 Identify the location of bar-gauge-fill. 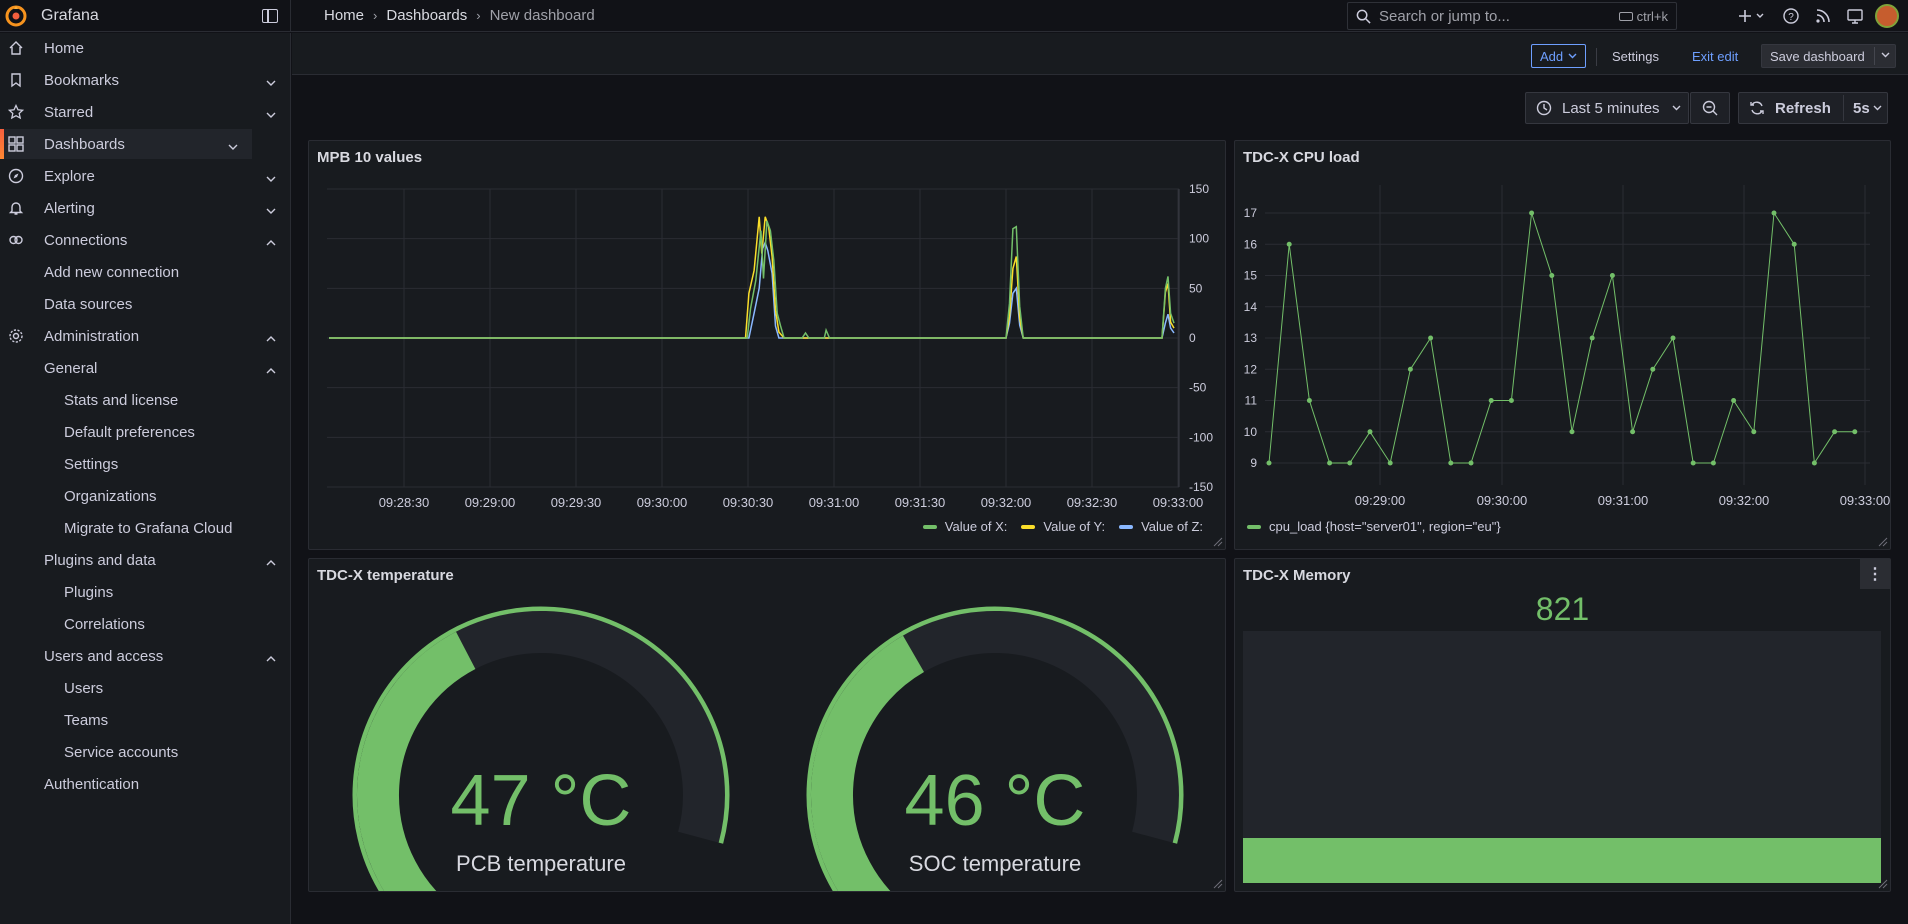
(1562, 860).